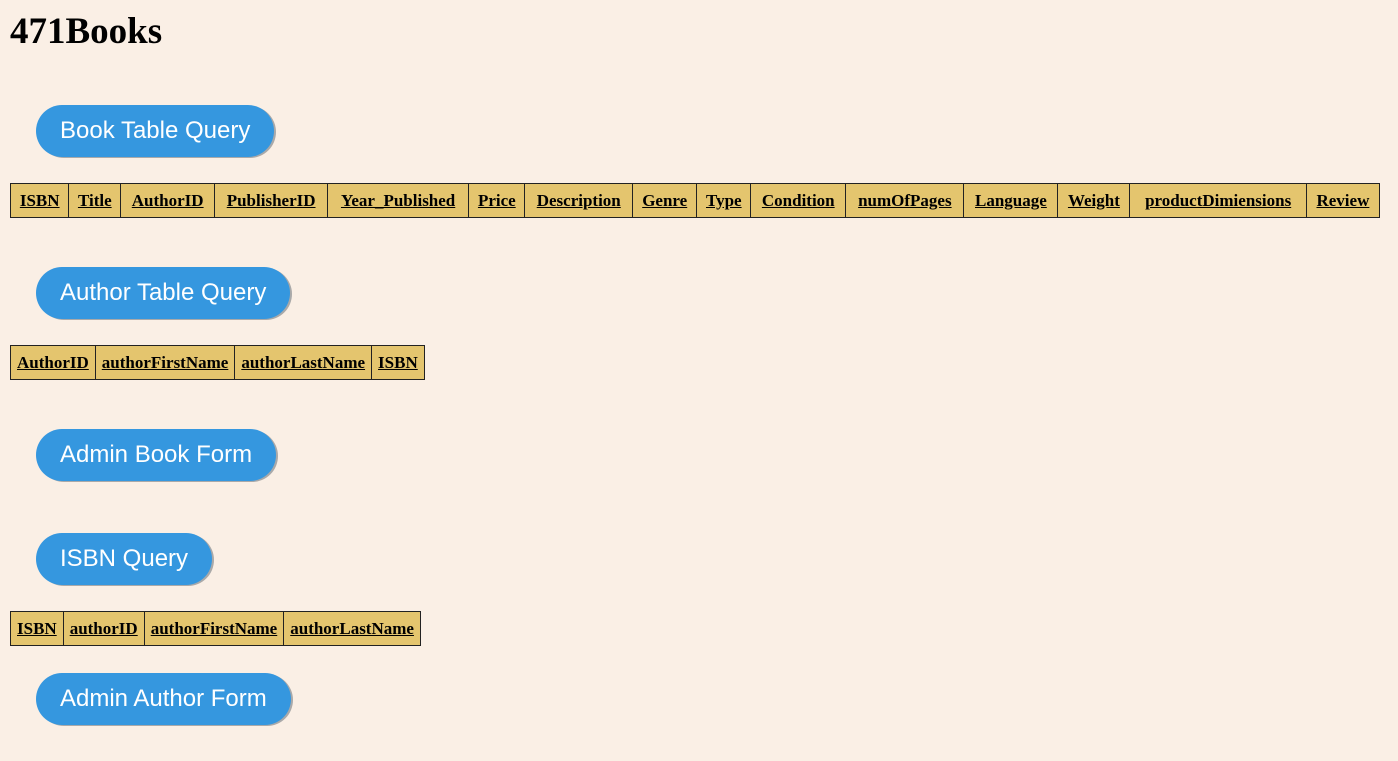 The width and height of the screenshot is (1398, 761). What do you see at coordinates (798, 200) in the screenshot?
I see `book-col-condition: Condition` at bounding box center [798, 200].